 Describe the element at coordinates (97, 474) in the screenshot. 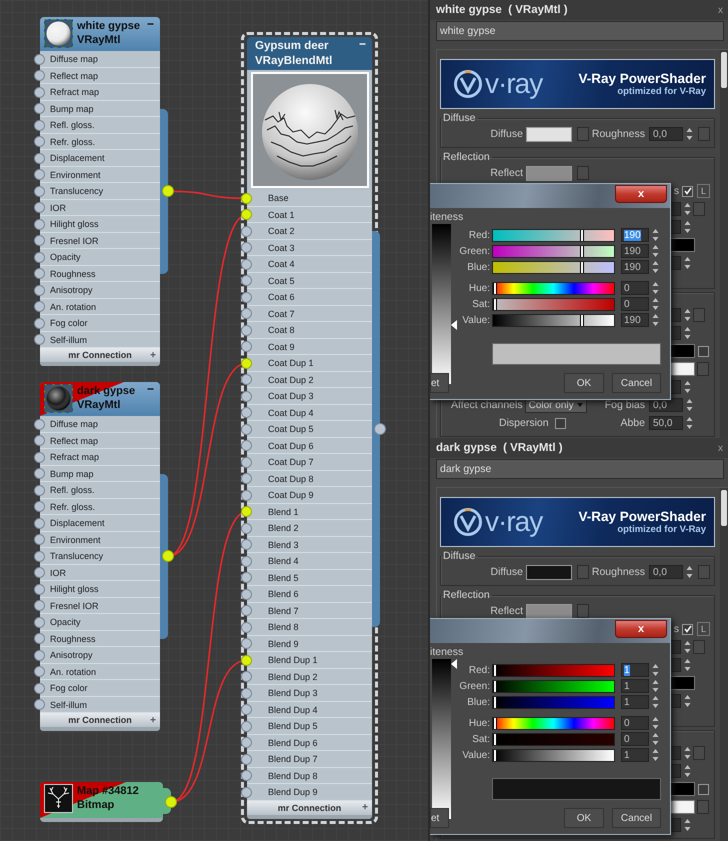

I see `slot-row: Bump map` at that location.